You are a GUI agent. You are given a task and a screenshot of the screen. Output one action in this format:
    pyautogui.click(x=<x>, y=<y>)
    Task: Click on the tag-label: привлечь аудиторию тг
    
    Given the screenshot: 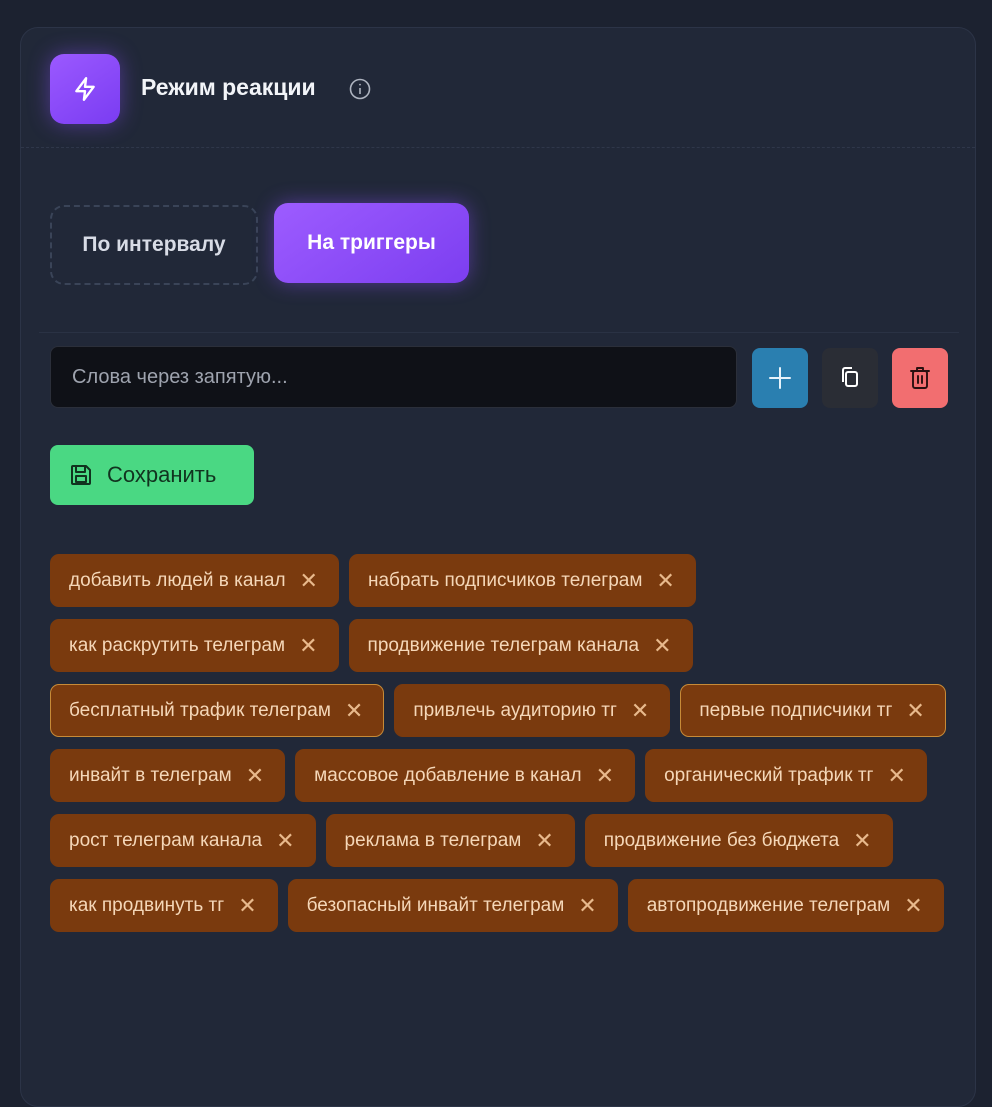 What is the action you would take?
    pyautogui.click(x=515, y=710)
    